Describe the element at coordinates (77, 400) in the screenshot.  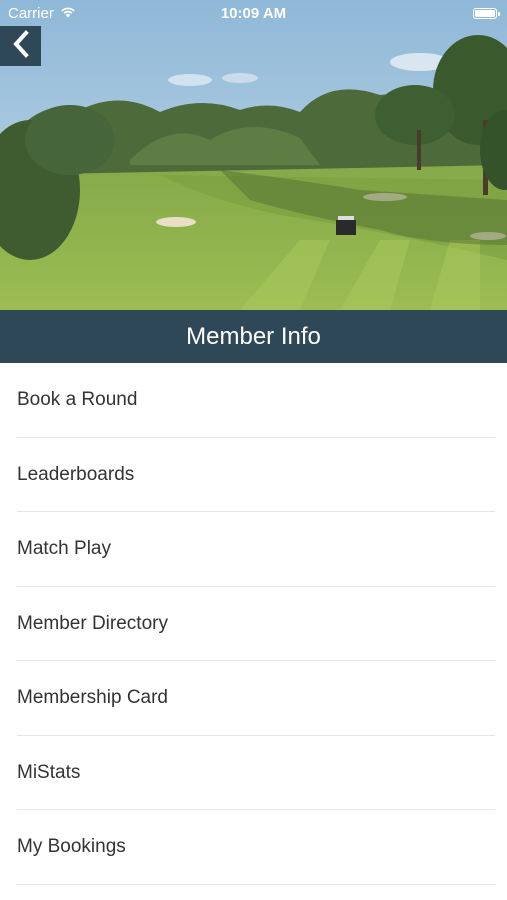
I see `menu-item-label: Book a Round` at that location.